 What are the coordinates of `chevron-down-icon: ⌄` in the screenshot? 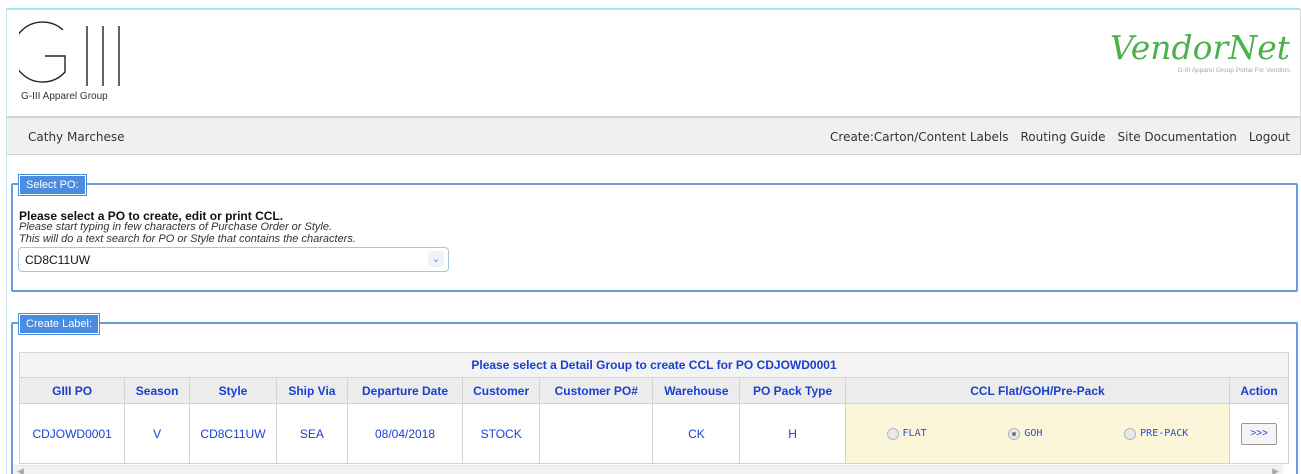 It's located at (436, 259).